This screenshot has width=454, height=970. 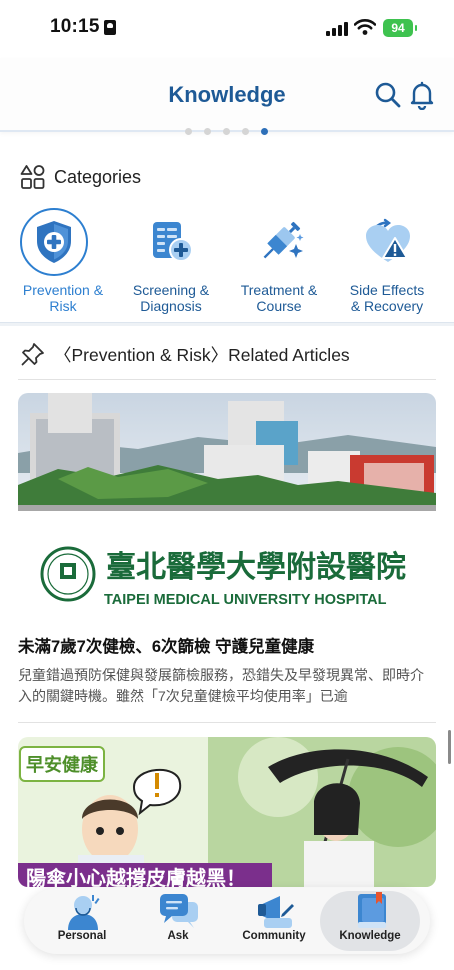 What do you see at coordinates (370, 936) in the screenshot?
I see `nav-label: Knowledge` at bounding box center [370, 936].